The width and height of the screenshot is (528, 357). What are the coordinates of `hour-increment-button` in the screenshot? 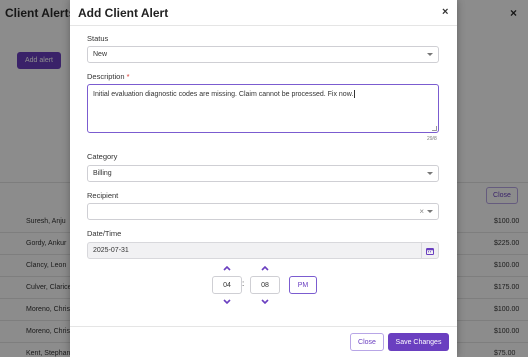 It's located at (227, 268).